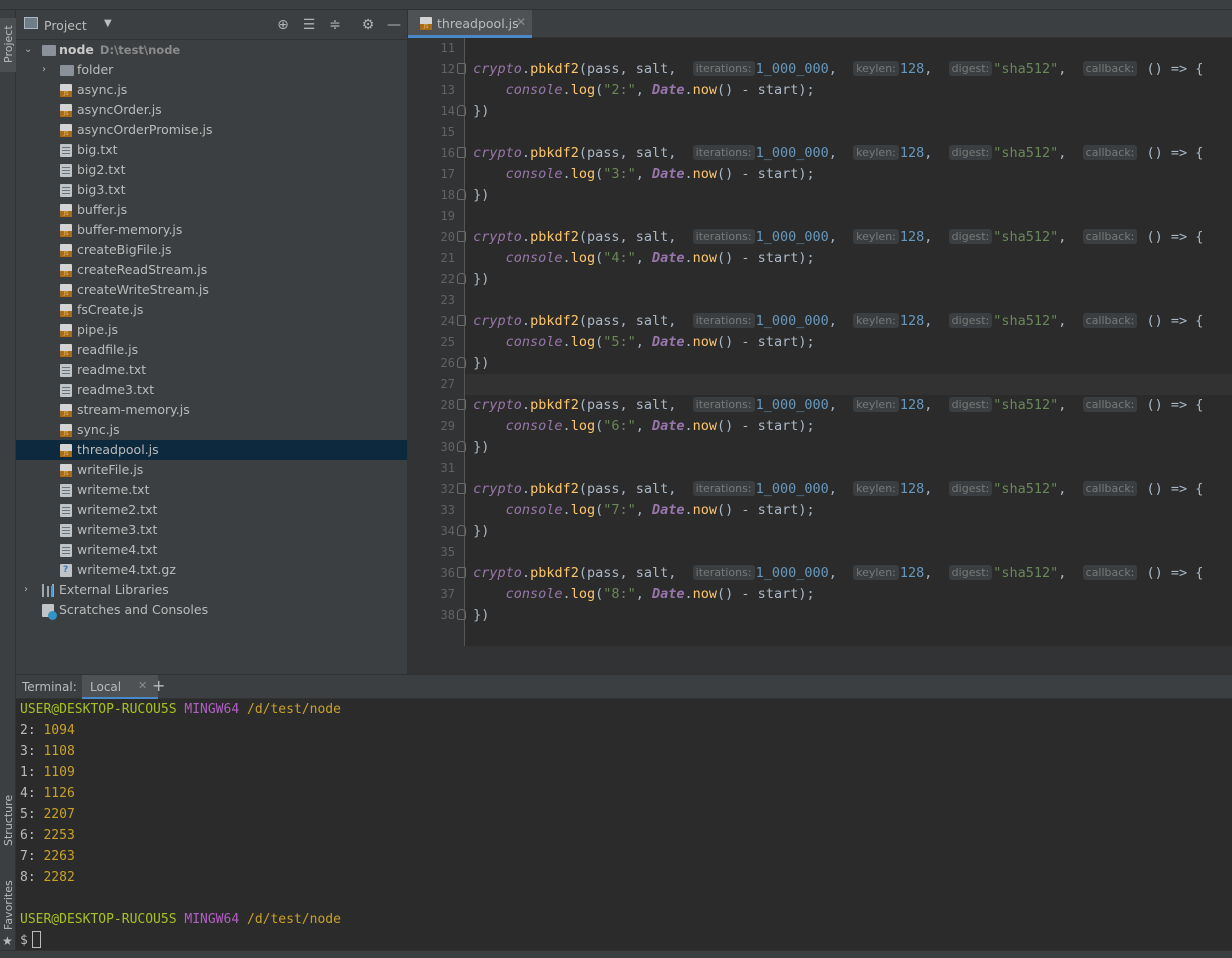 Image resolution: width=1232 pixels, height=958 pixels. I want to click on code-token-close: }), so click(481, 615).